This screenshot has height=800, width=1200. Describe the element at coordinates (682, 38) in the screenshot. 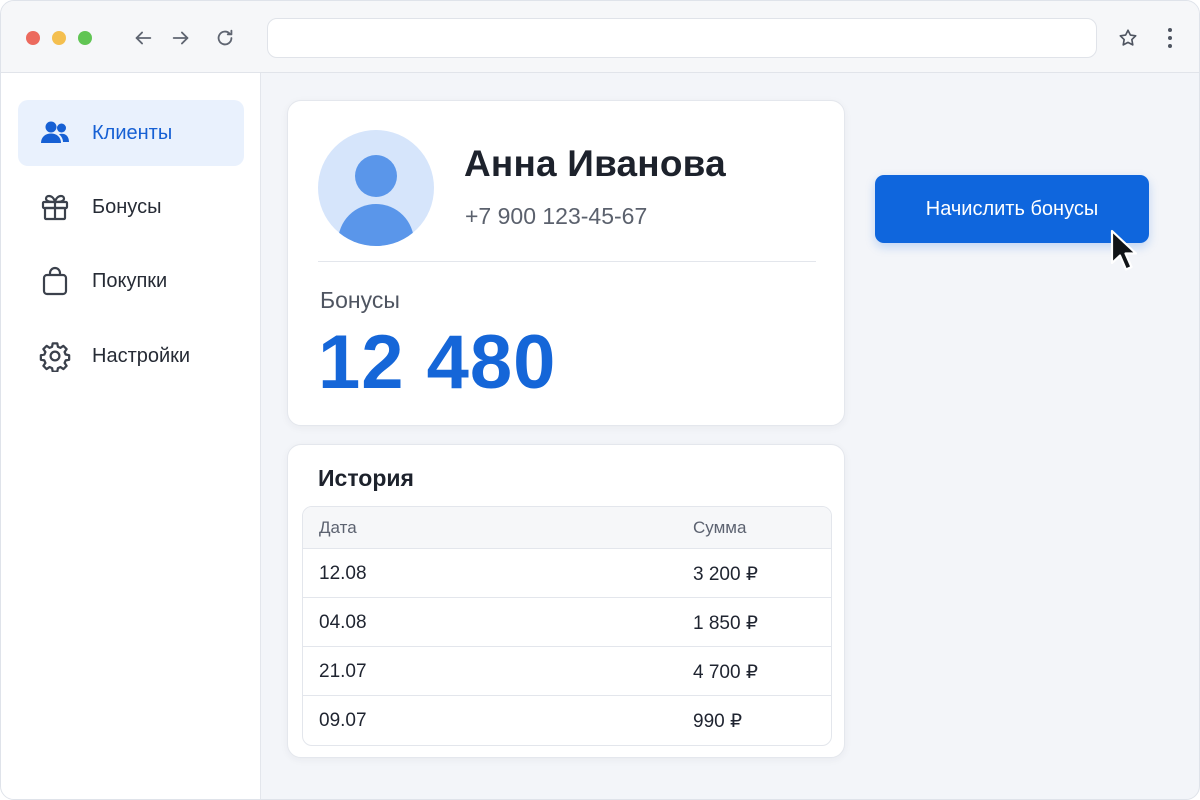

I see `address-bar` at that location.